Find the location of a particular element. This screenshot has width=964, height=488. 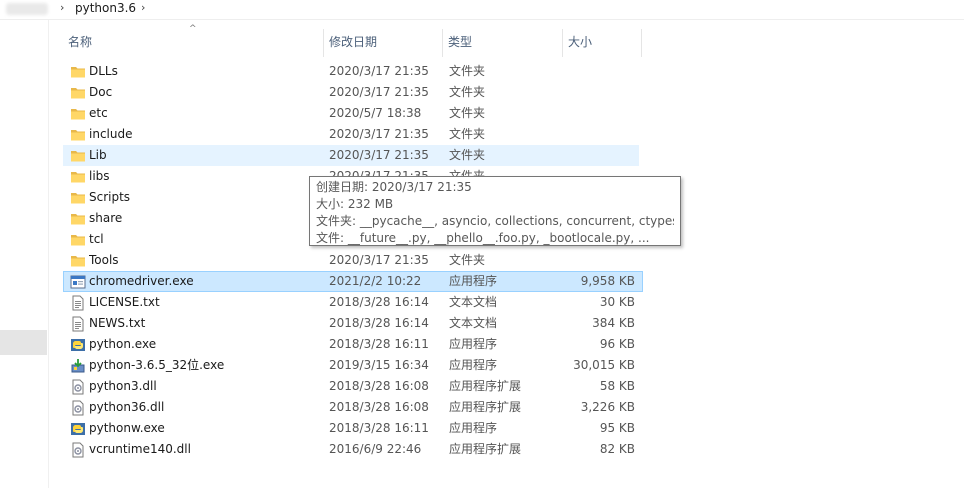

column-header-size: 大小 is located at coordinates (602, 42).